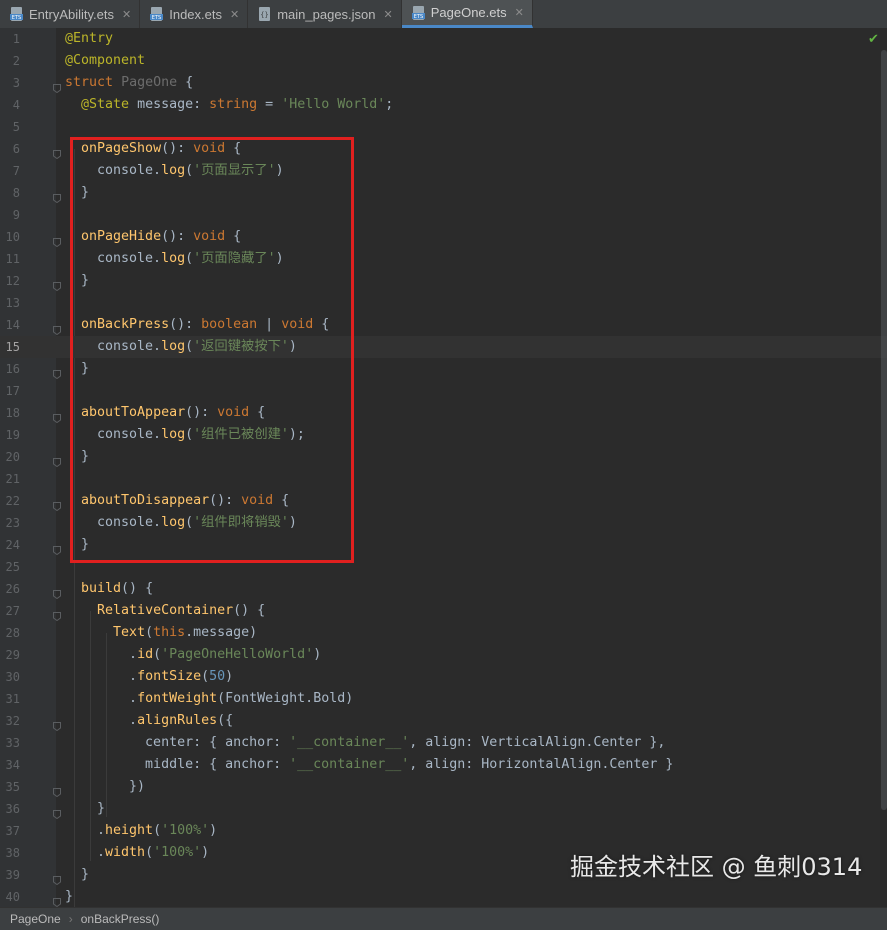 The height and width of the screenshot is (930, 887). Describe the element at coordinates (443, 677) in the screenshot. I see `code-line: 30 .fontSize(50)` at that location.